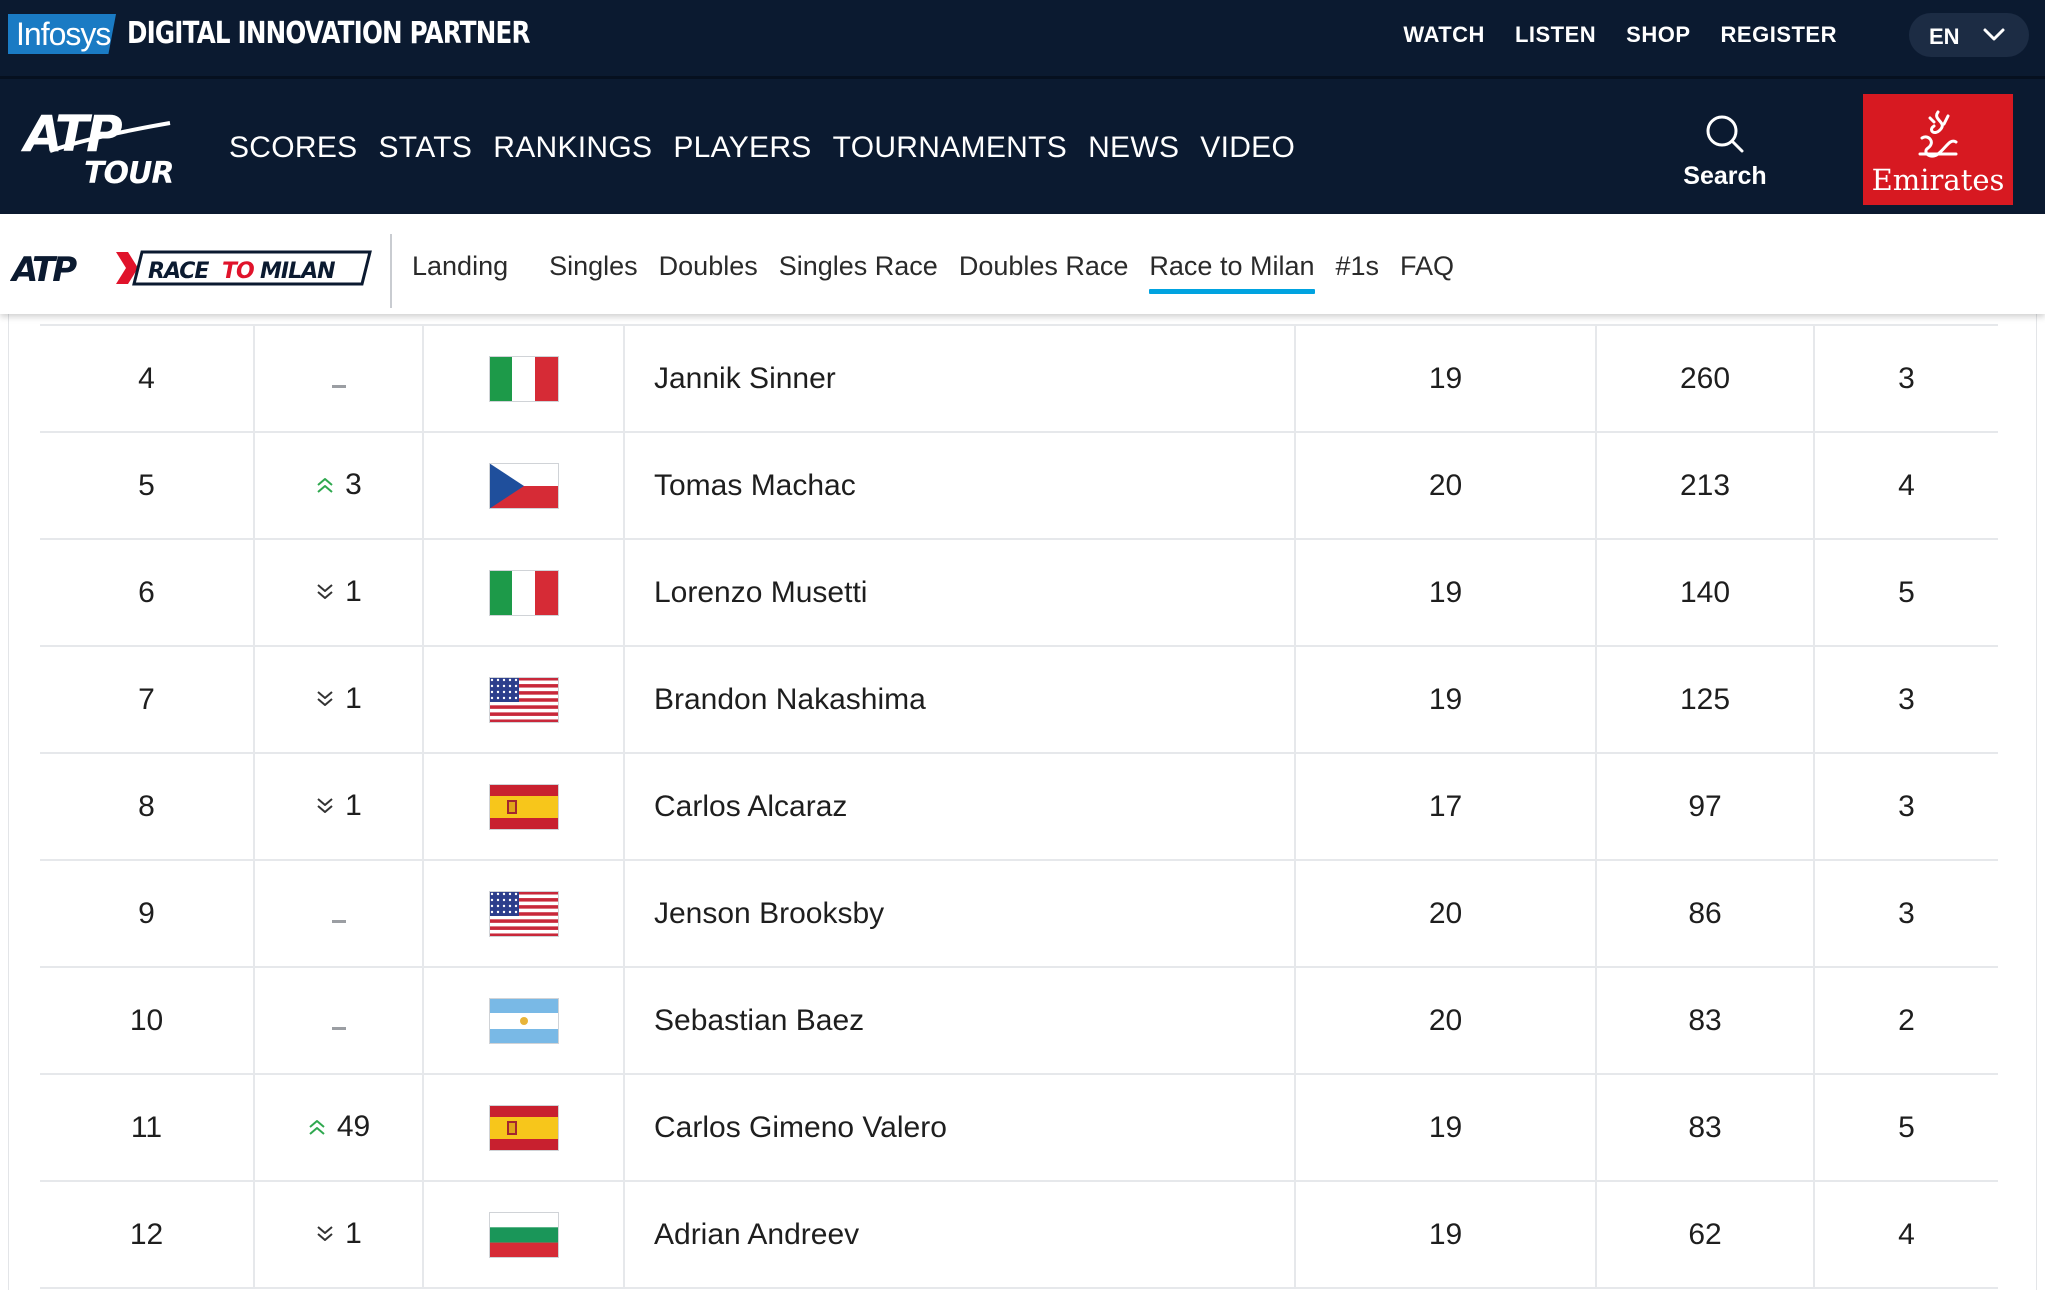 The width and height of the screenshot is (2045, 1290). Describe the element at coordinates (755, 485) in the screenshot. I see `player-name-link: Tomas Machac` at that location.